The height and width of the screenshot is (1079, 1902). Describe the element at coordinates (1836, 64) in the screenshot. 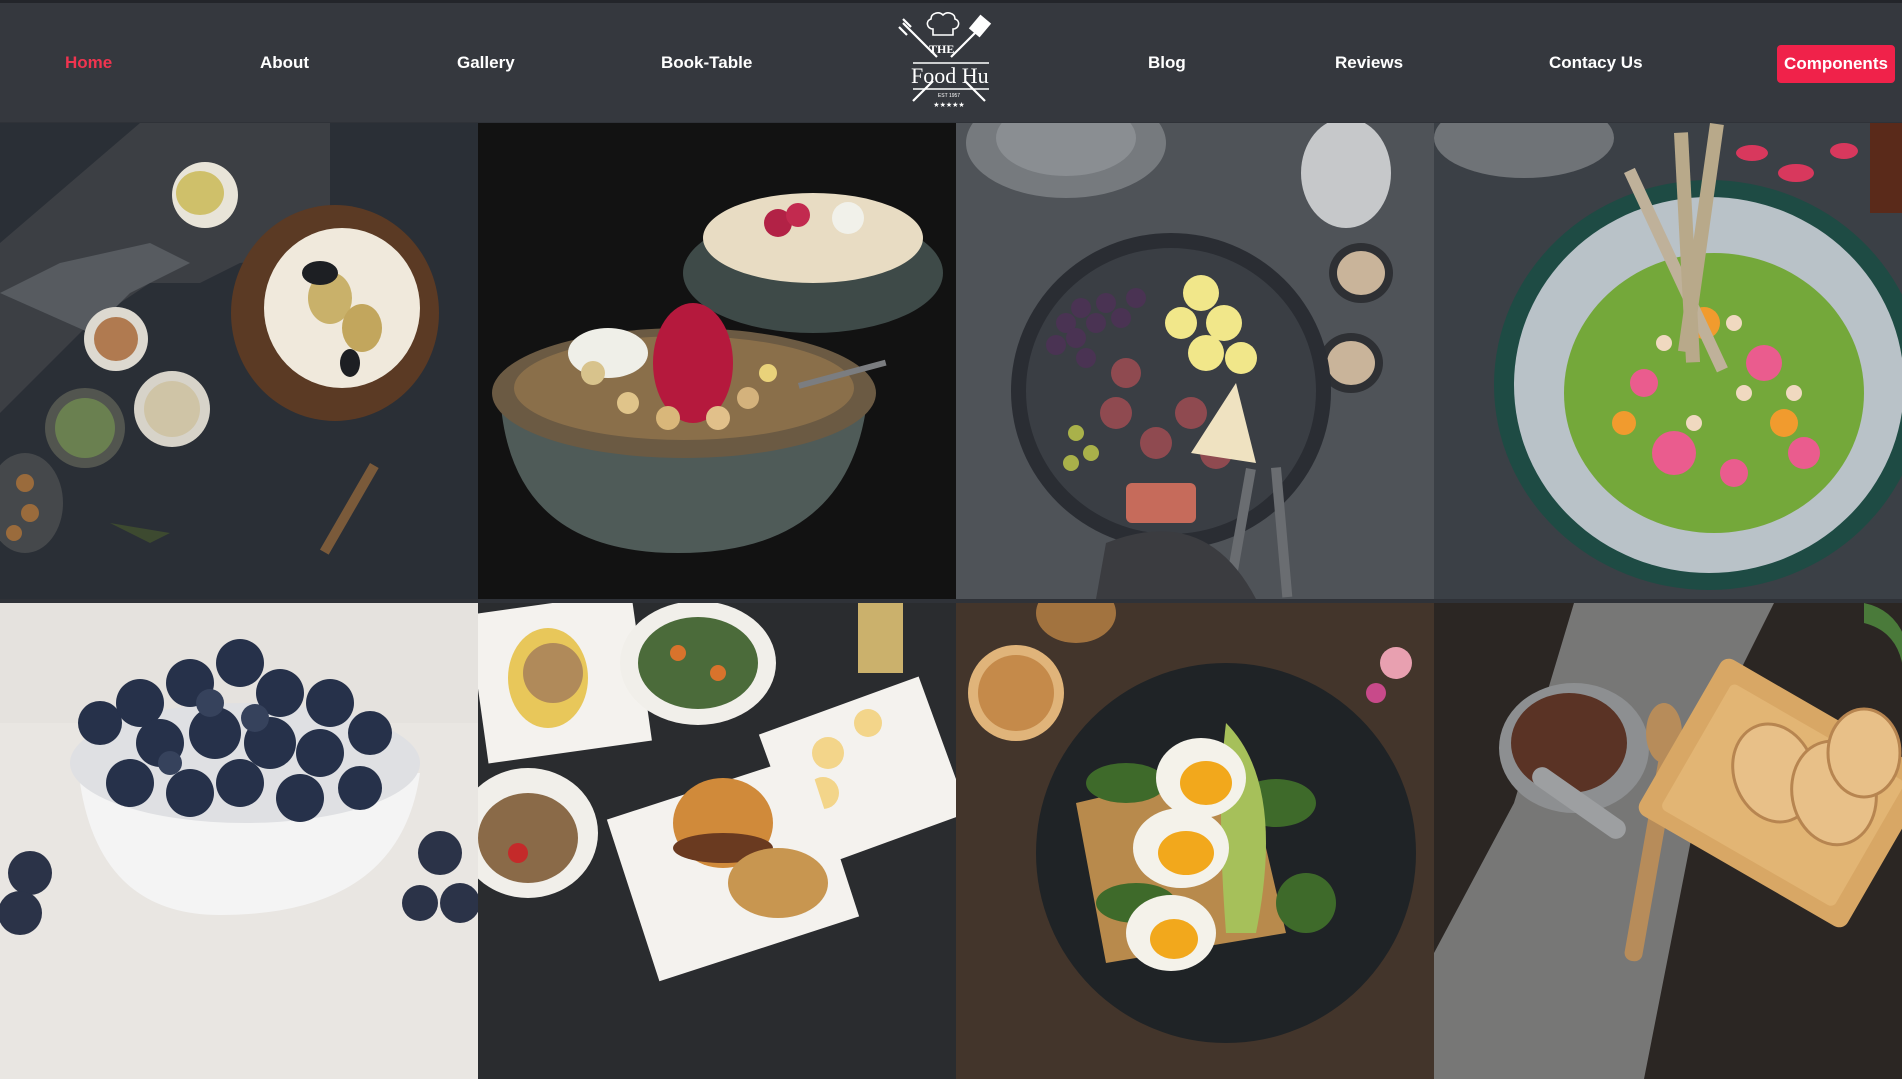

I see `components-button: Components` at that location.